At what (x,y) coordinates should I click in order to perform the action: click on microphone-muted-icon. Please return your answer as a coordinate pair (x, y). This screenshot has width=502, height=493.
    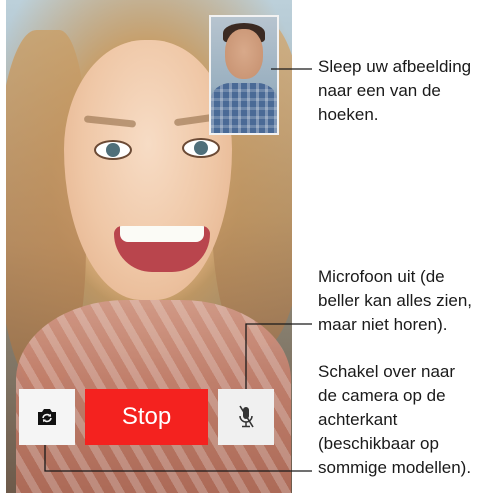
    Looking at the image, I should click on (246, 417).